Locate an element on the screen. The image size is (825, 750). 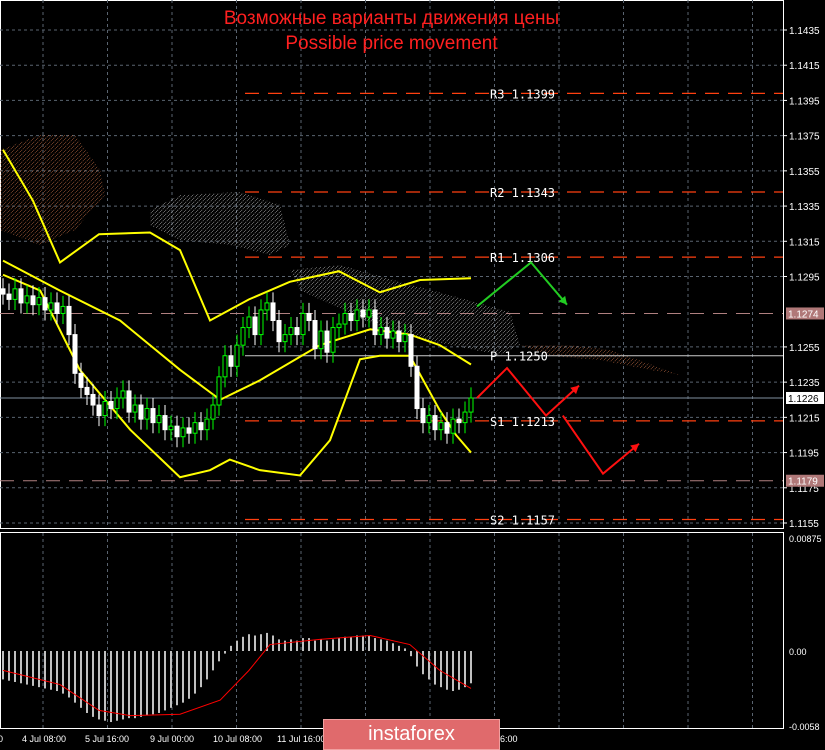
pivot-label: R3 1.1399 is located at coordinates (522, 94).